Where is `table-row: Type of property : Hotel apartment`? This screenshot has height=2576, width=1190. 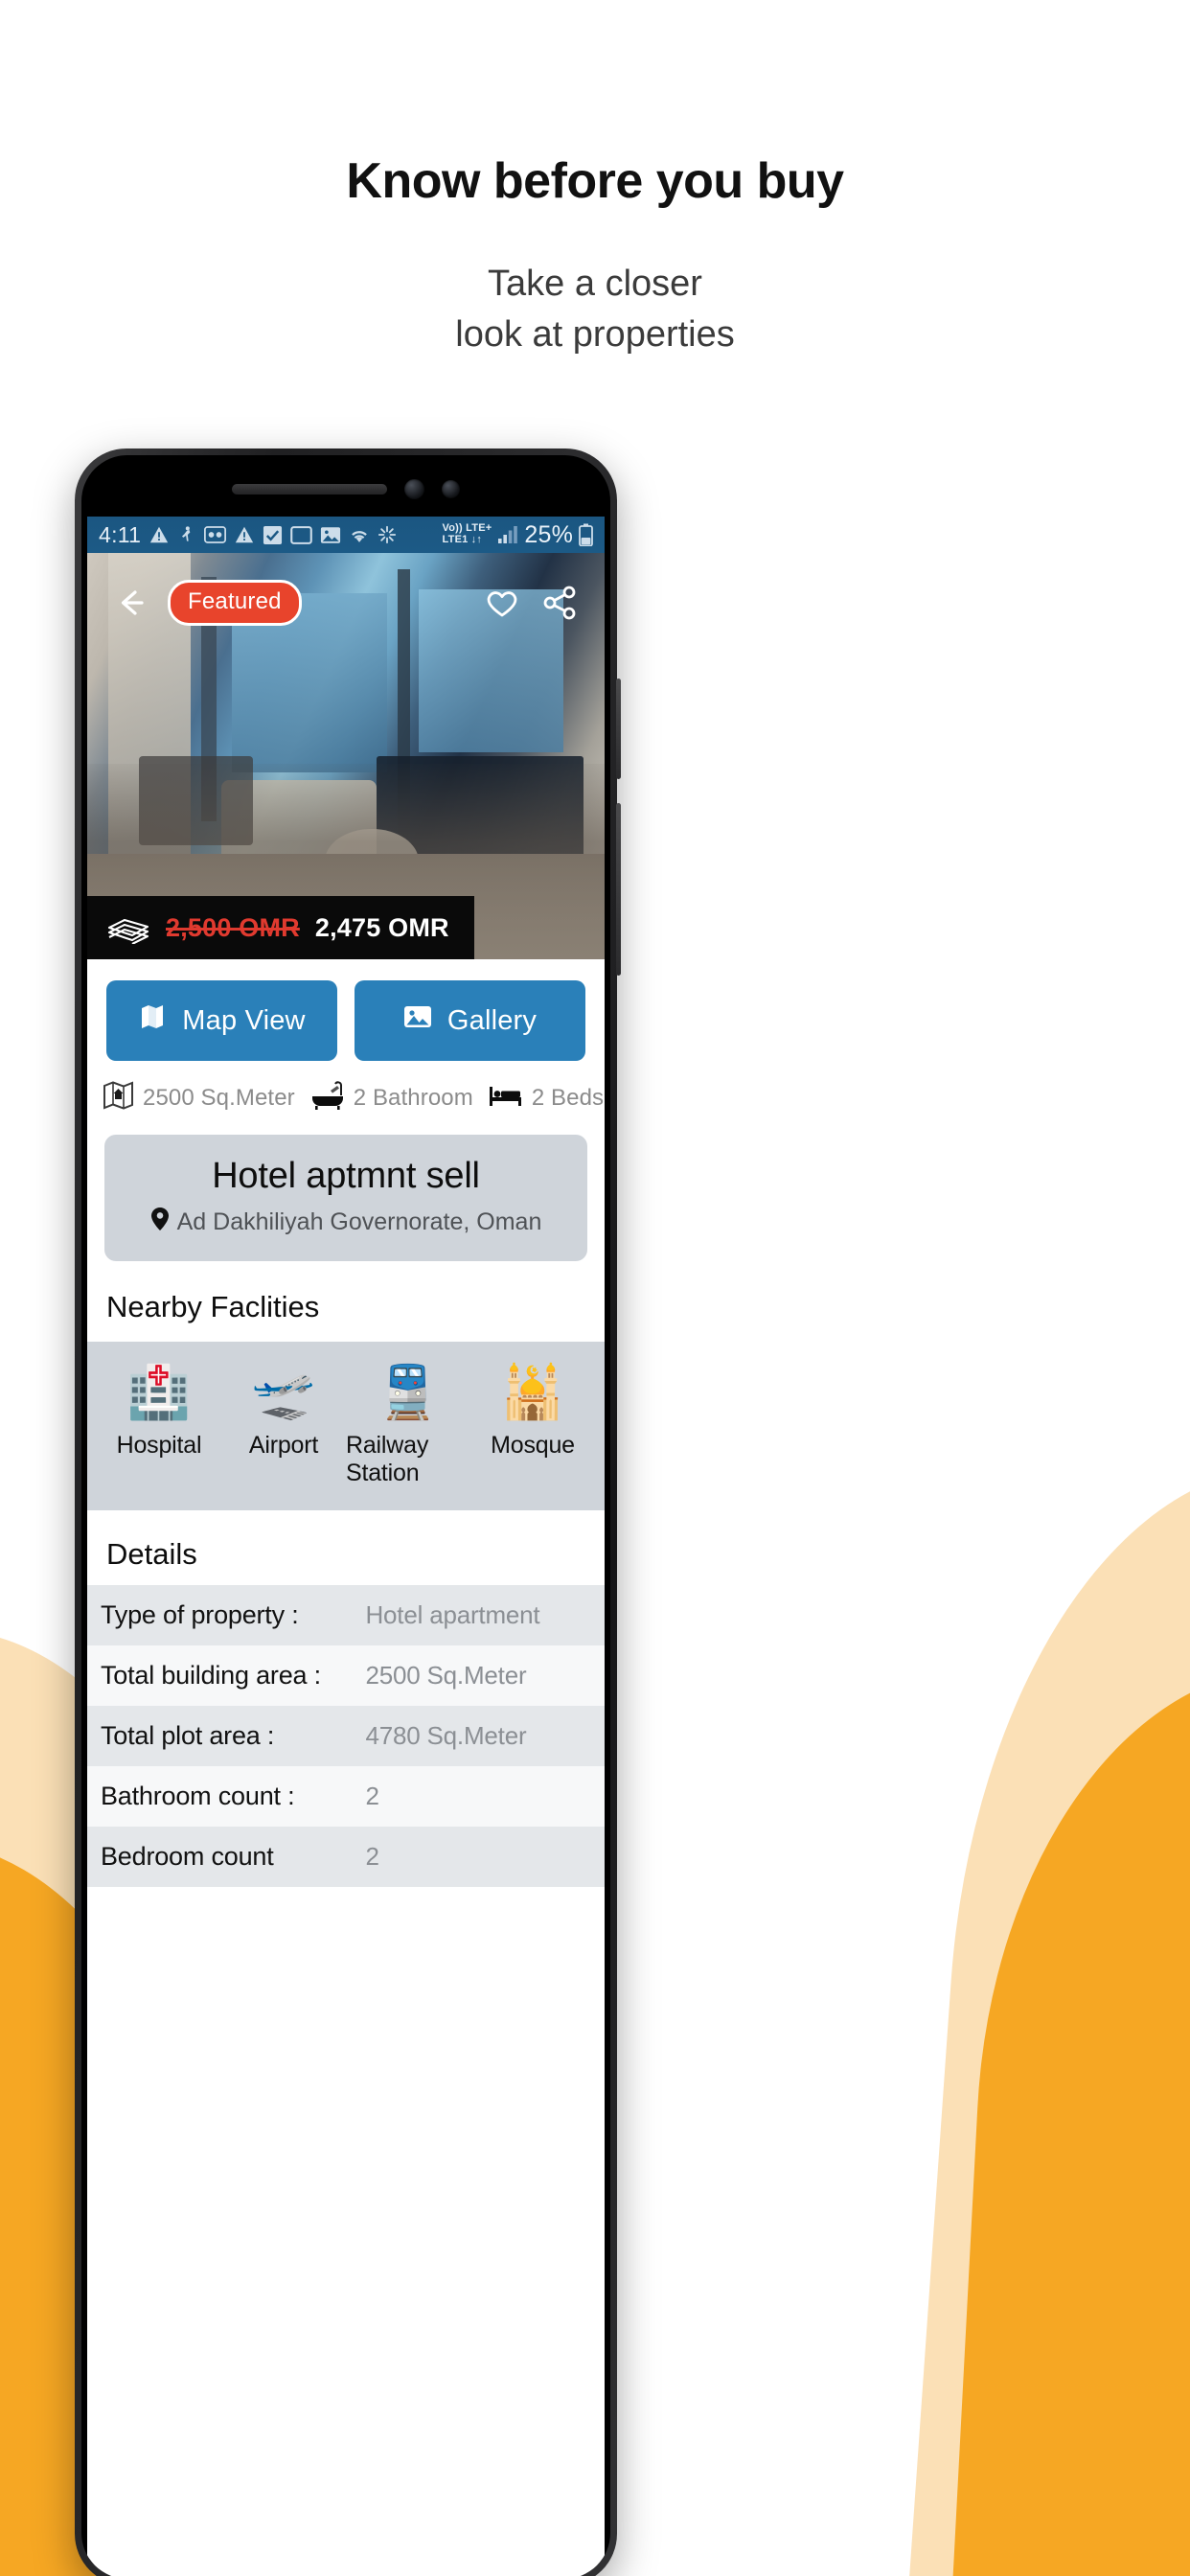 table-row: Type of property : Hotel apartment is located at coordinates (346, 1615).